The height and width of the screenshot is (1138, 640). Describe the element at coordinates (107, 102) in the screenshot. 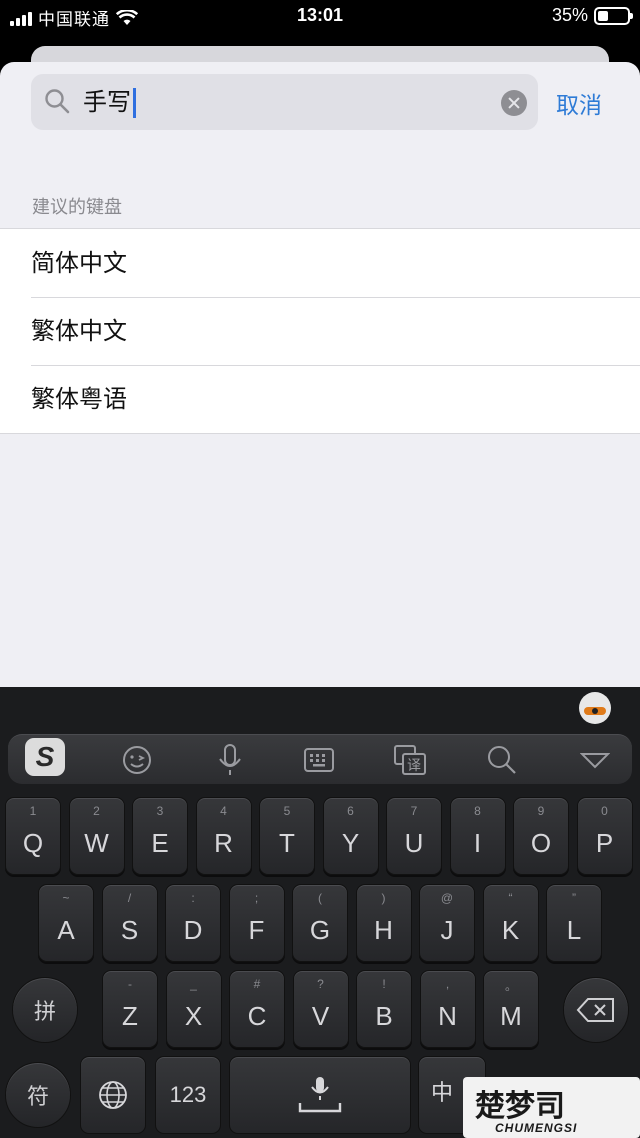

I see `search-query: 手写` at that location.